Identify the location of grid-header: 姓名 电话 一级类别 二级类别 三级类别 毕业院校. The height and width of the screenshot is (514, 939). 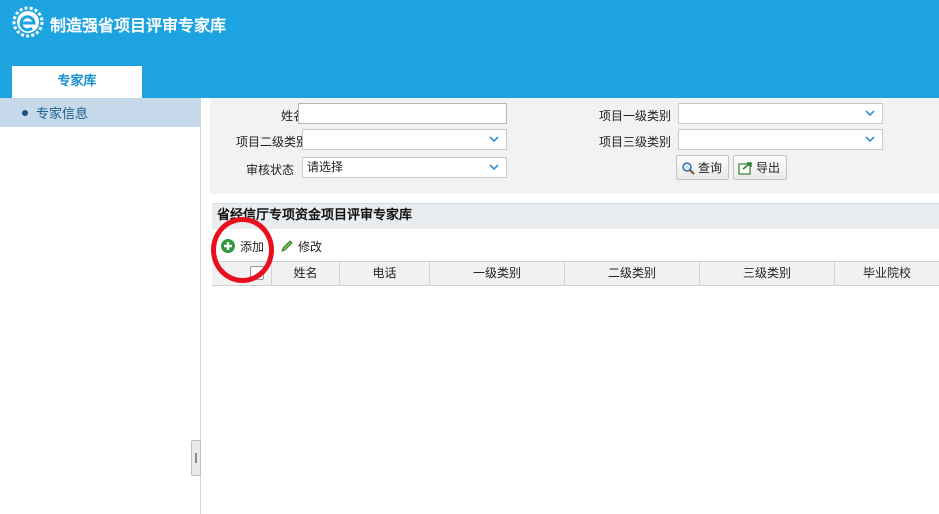
(575, 273).